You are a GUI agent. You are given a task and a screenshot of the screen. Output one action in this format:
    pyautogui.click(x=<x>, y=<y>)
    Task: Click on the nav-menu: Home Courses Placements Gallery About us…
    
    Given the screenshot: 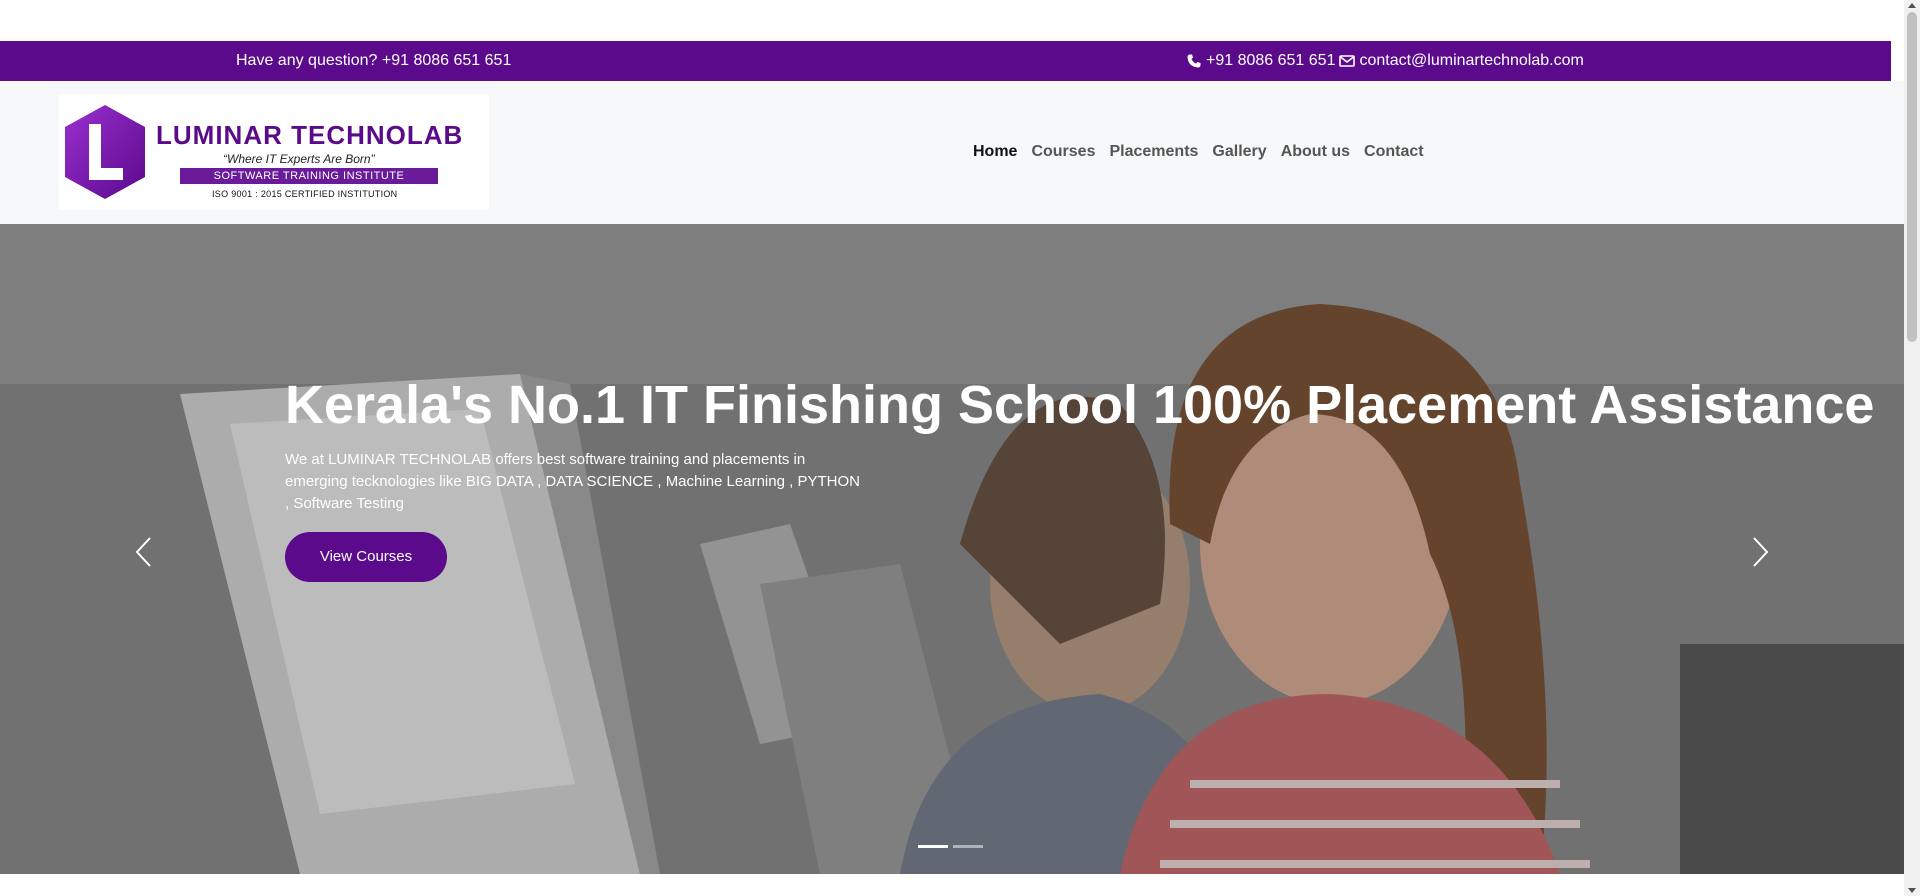 What is the action you would take?
    pyautogui.click(x=1198, y=152)
    